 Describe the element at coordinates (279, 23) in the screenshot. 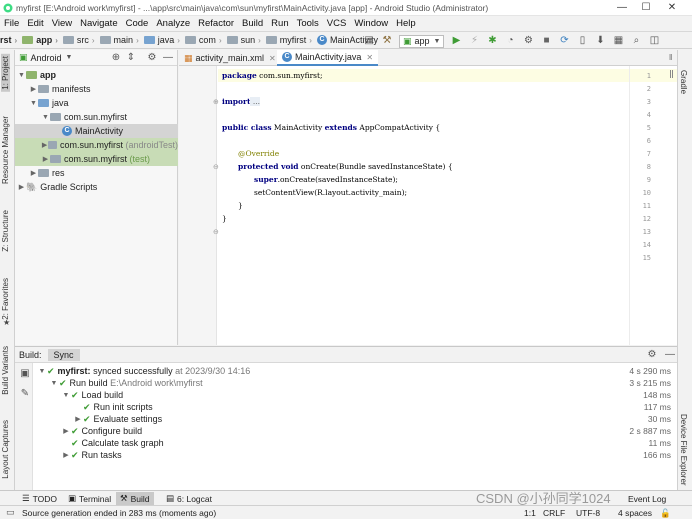

I see `menu-run: Run` at that location.